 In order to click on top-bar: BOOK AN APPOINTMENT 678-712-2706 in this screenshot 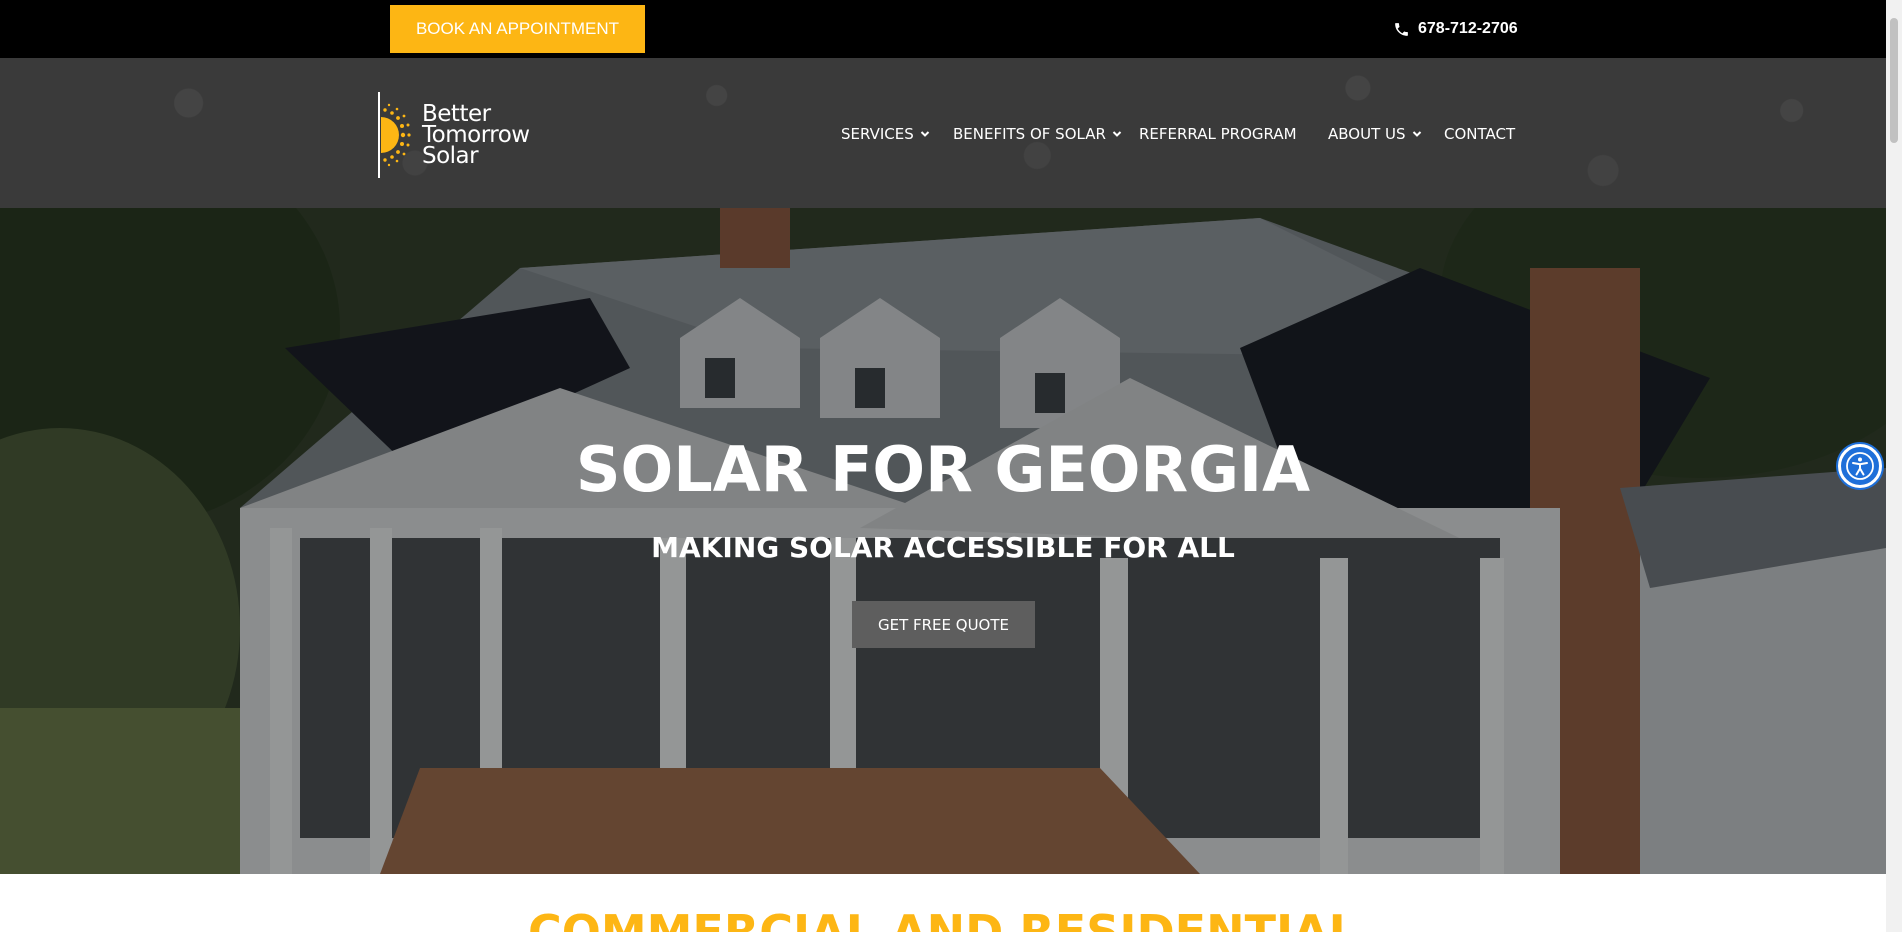, I will do `click(943, 29)`.